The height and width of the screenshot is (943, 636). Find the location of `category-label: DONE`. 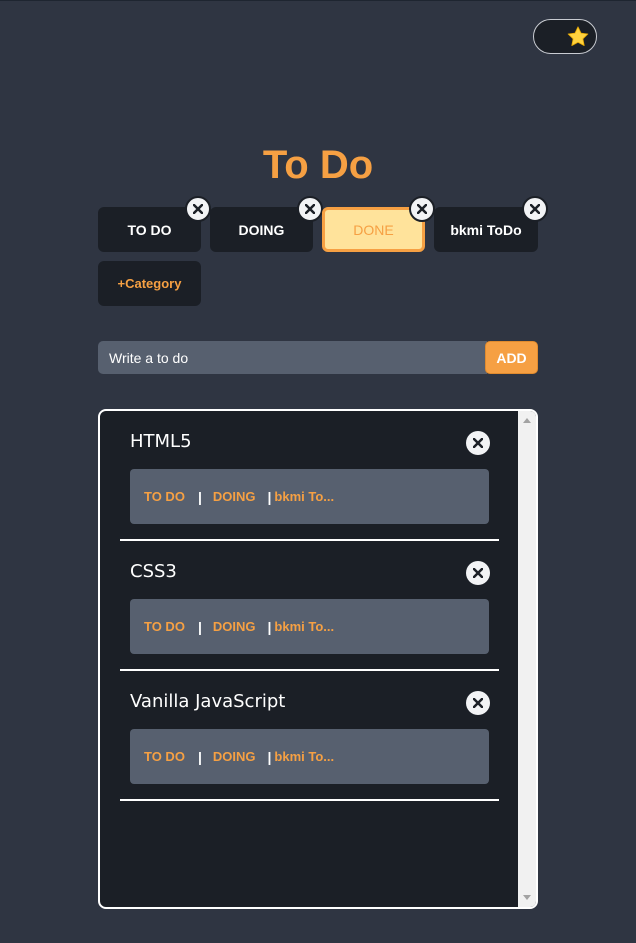

category-label: DONE is located at coordinates (373, 229).